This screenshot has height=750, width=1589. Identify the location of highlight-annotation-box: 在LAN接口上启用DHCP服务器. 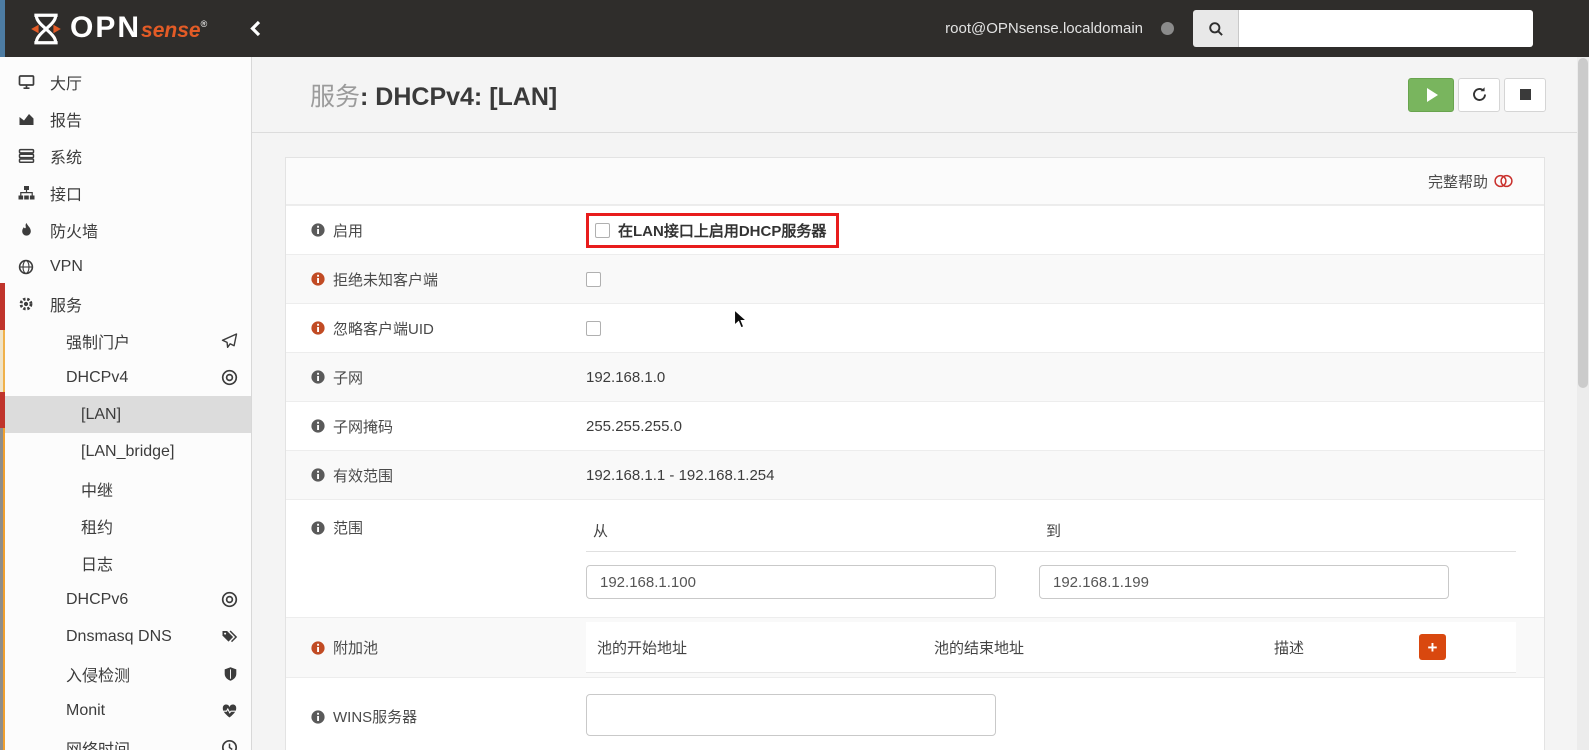
(713, 230).